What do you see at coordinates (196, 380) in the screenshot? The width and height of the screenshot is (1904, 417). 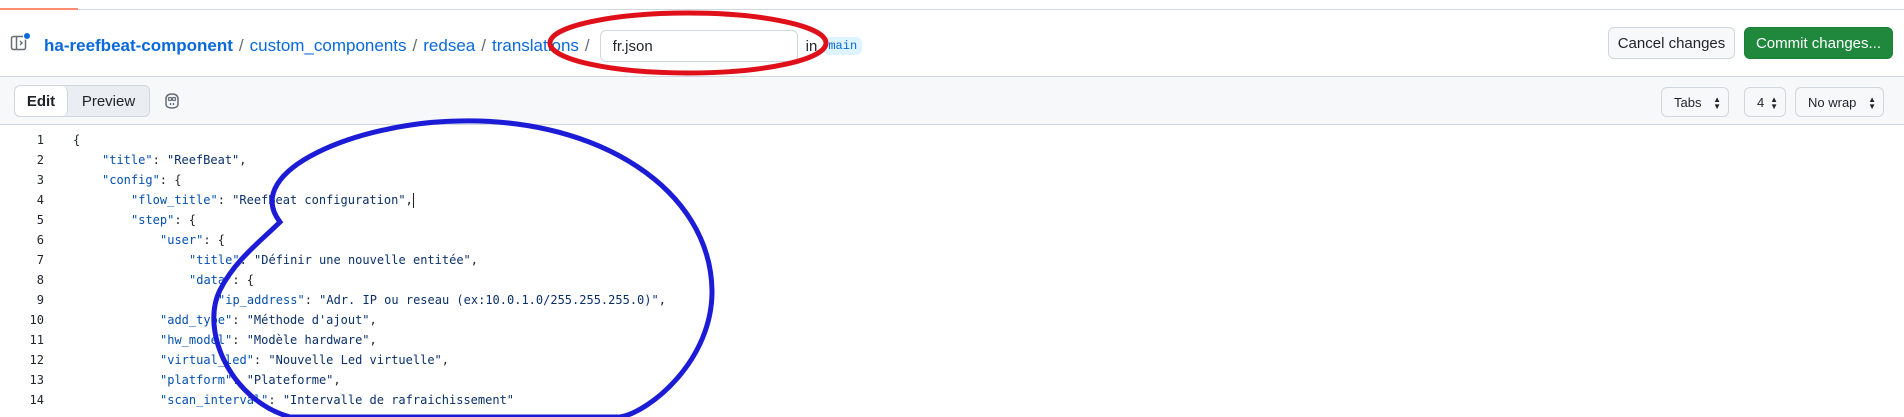 I see `json-key: "platform"` at bounding box center [196, 380].